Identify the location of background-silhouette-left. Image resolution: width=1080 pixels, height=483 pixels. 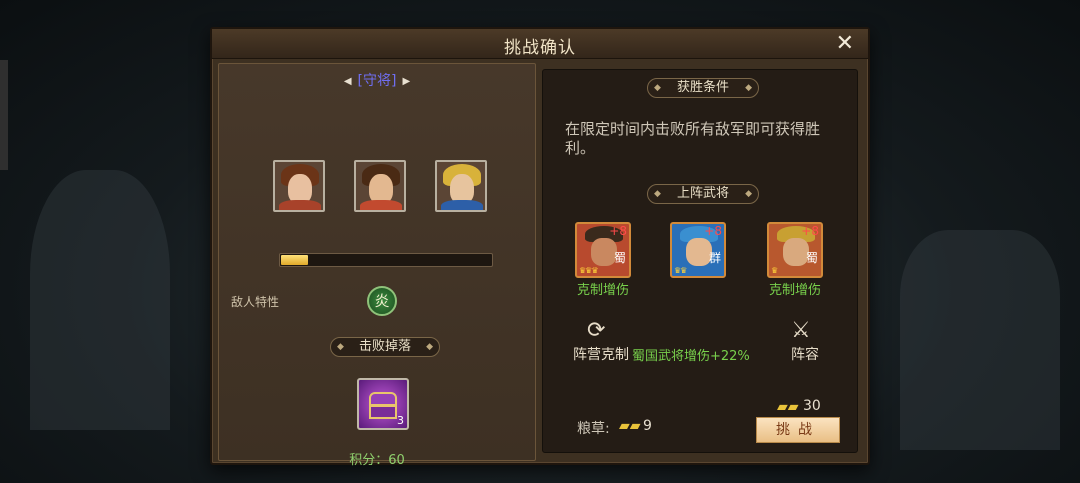
(100, 300).